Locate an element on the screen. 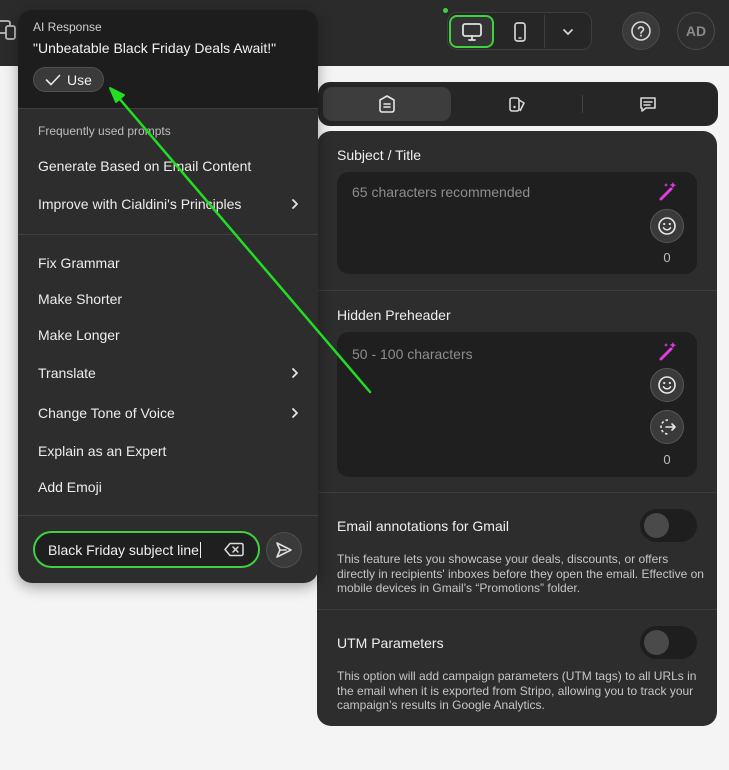  menu-item-add-emoji: Add Emoji is located at coordinates (169, 487).